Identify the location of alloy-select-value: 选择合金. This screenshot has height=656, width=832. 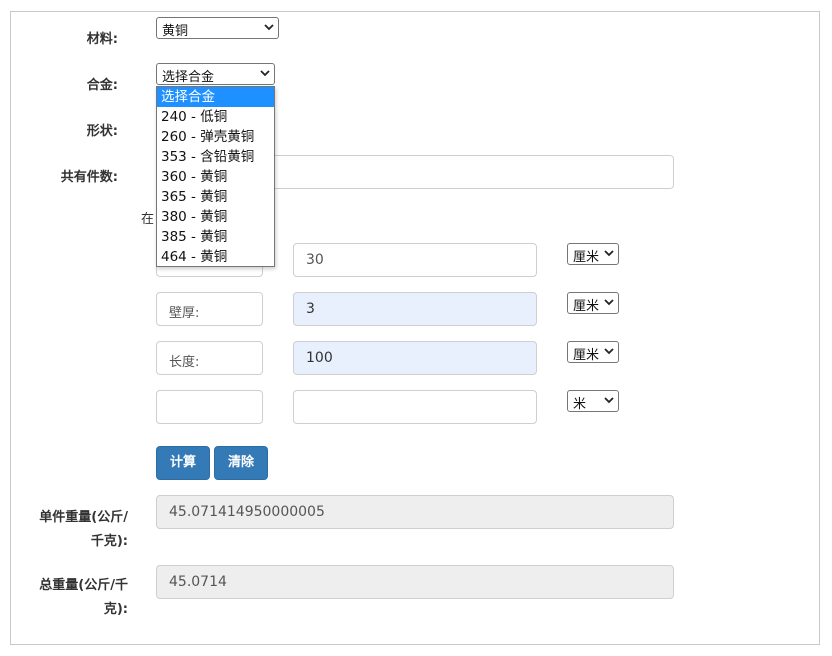
(188, 77).